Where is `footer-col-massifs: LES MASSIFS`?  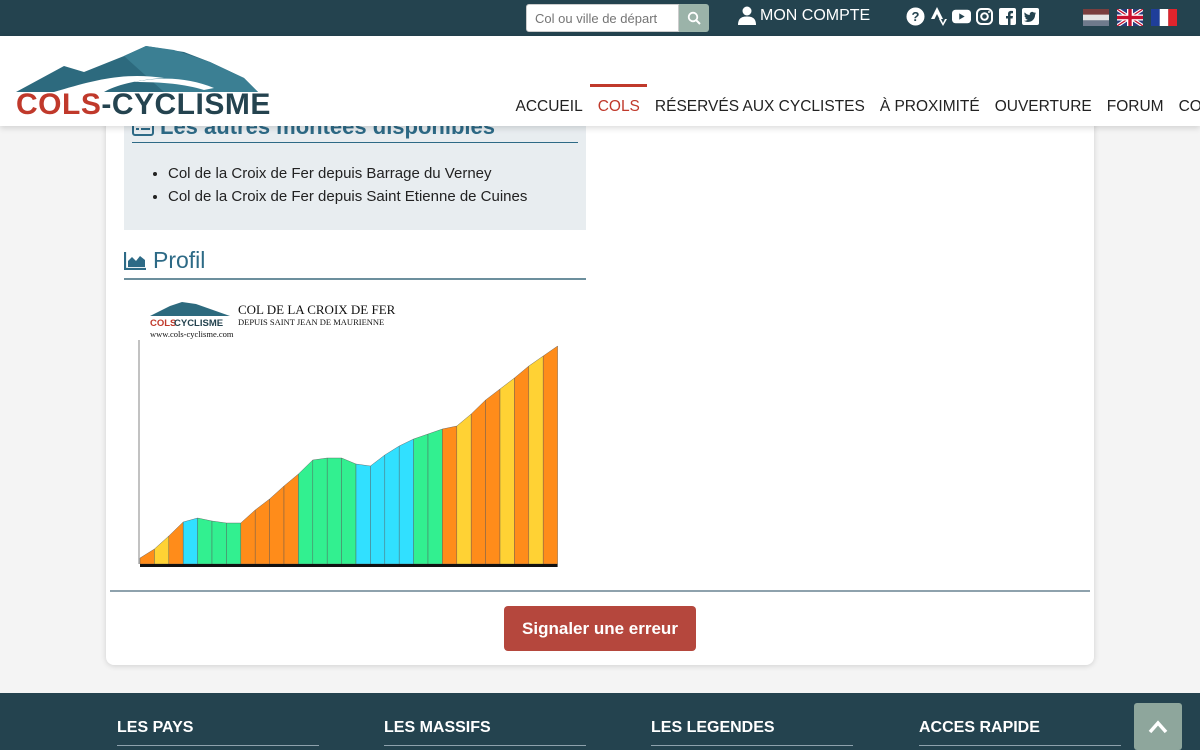
footer-col-massifs: LES MASSIFS is located at coordinates (485, 732).